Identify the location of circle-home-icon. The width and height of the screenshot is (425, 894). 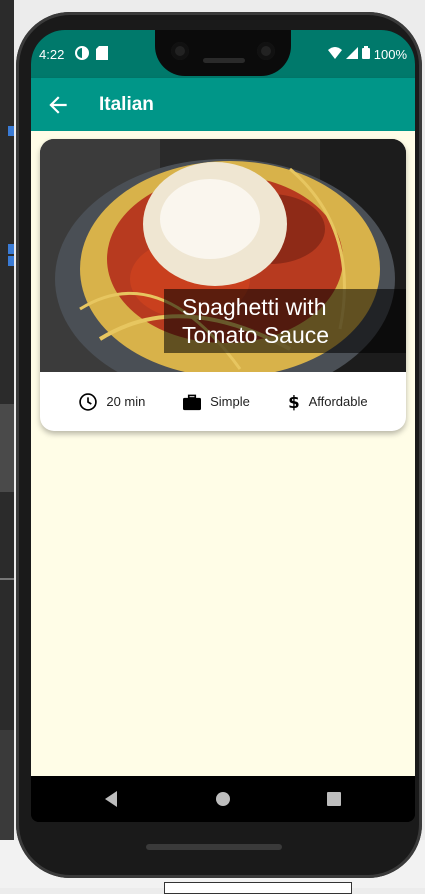
(223, 799).